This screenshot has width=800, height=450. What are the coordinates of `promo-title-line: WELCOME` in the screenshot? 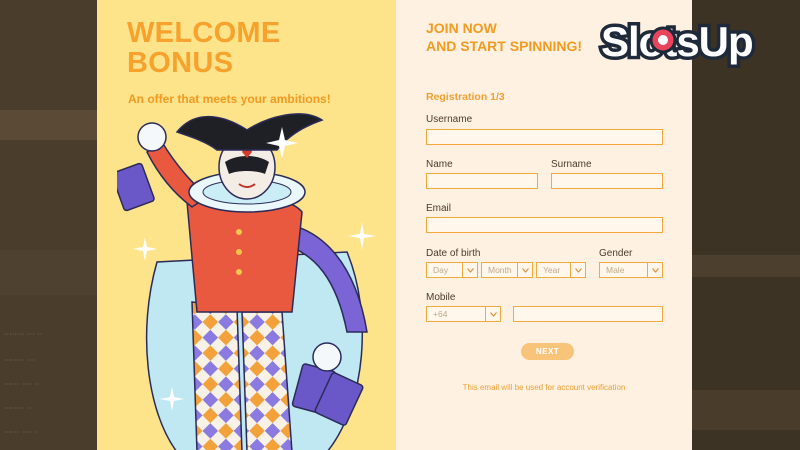 It's located at (204, 33).